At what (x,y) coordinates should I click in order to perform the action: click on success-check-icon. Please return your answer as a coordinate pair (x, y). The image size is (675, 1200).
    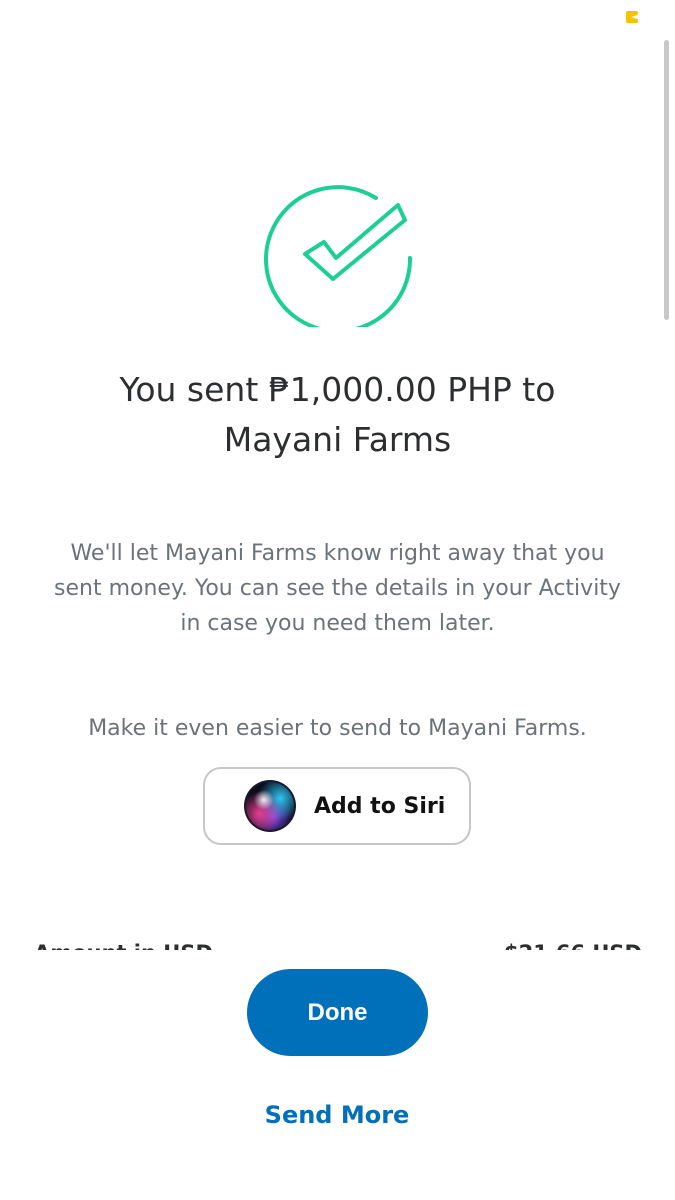
    Looking at the image, I should click on (338, 254).